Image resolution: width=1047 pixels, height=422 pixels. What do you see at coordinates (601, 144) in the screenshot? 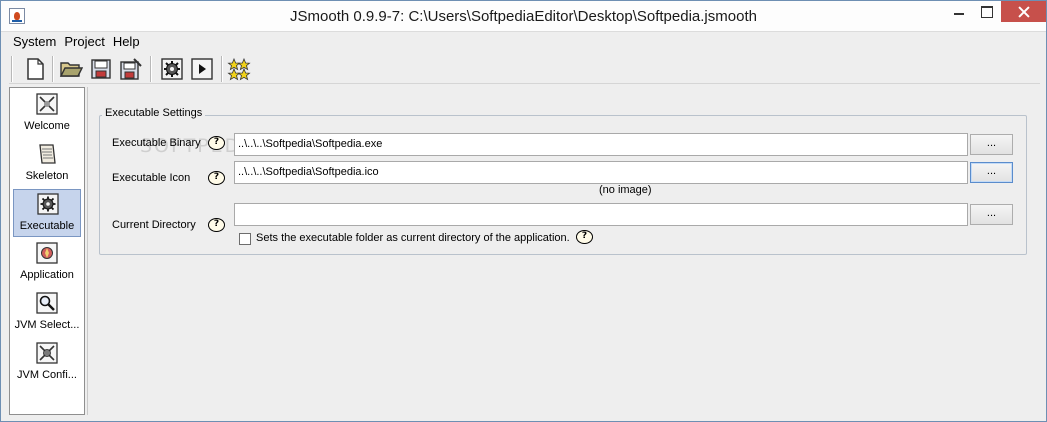
I see `executable-binary-field: ..\..\..\Softpedia\Softpedia.exe` at bounding box center [601, 144].